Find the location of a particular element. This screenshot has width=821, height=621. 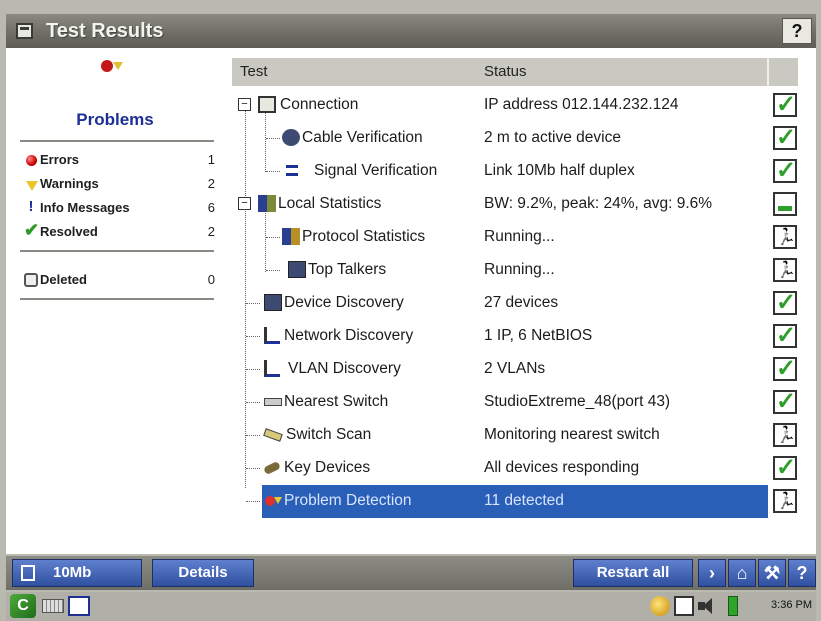

summary-deleted: Deleted 0 is located at coordinates (121, 282).